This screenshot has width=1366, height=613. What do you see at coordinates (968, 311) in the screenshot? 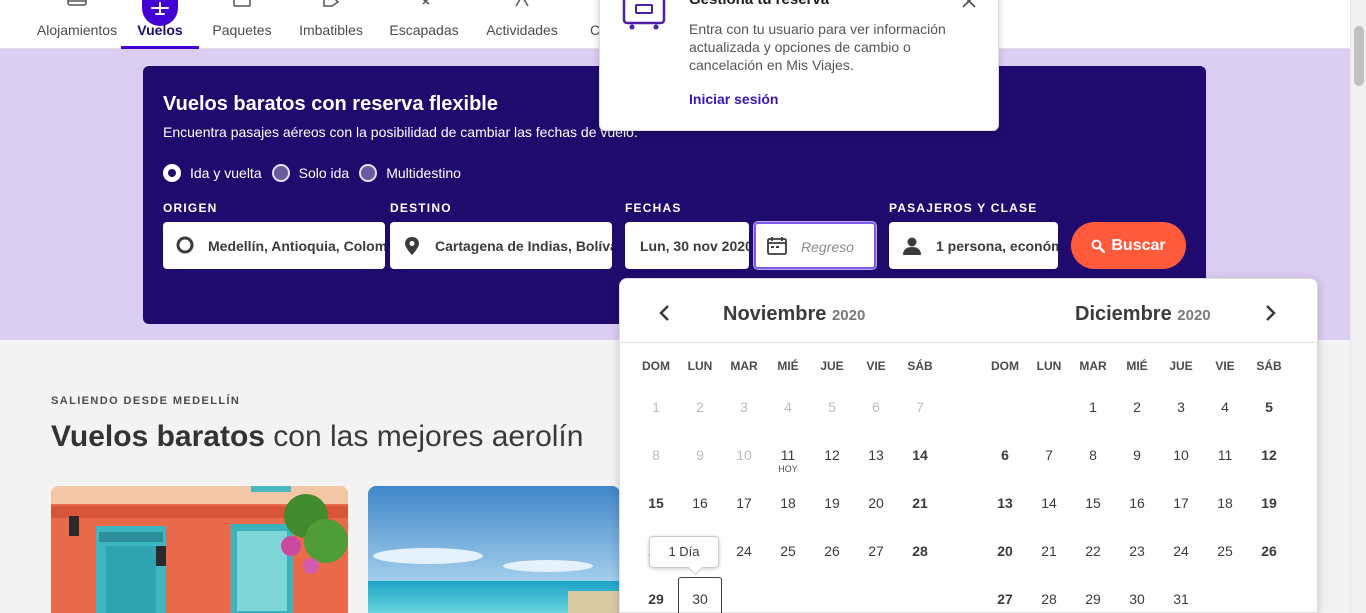
I see `calendar-header: Noviembre 2020 Diciembre 2020` at bounding box center [968, 311].